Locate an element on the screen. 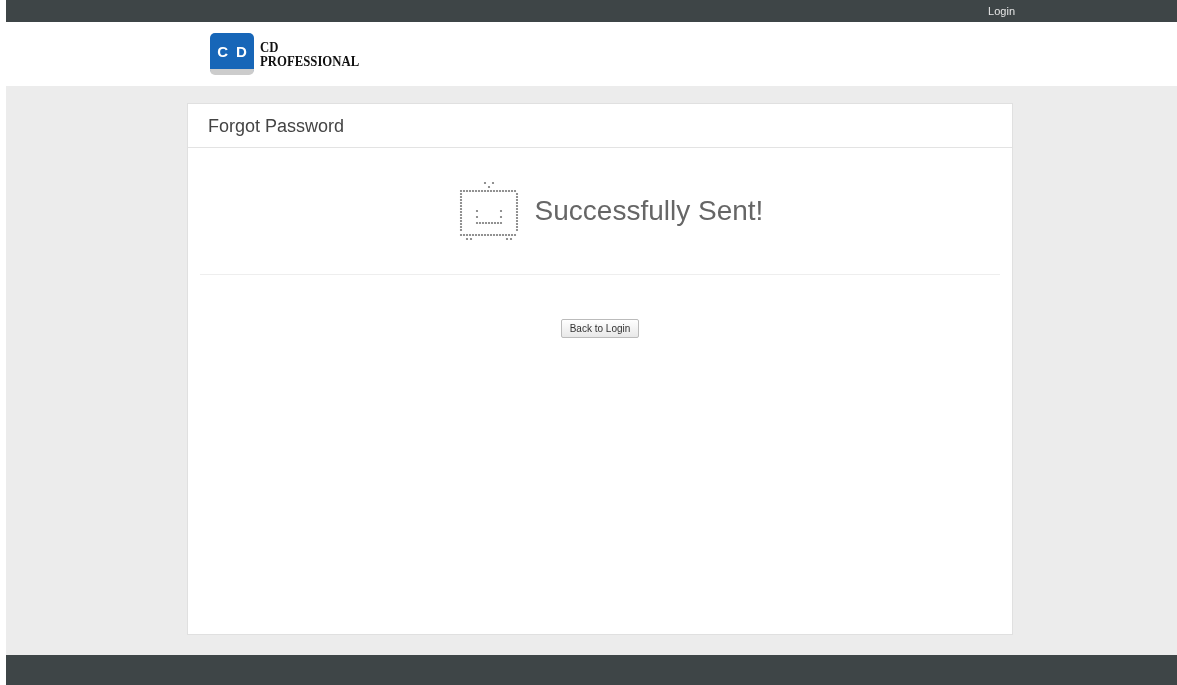 The width and height of the screenshot is (1177, 685). success-message: Successfully Sent! is located at coordinates (649, 211).